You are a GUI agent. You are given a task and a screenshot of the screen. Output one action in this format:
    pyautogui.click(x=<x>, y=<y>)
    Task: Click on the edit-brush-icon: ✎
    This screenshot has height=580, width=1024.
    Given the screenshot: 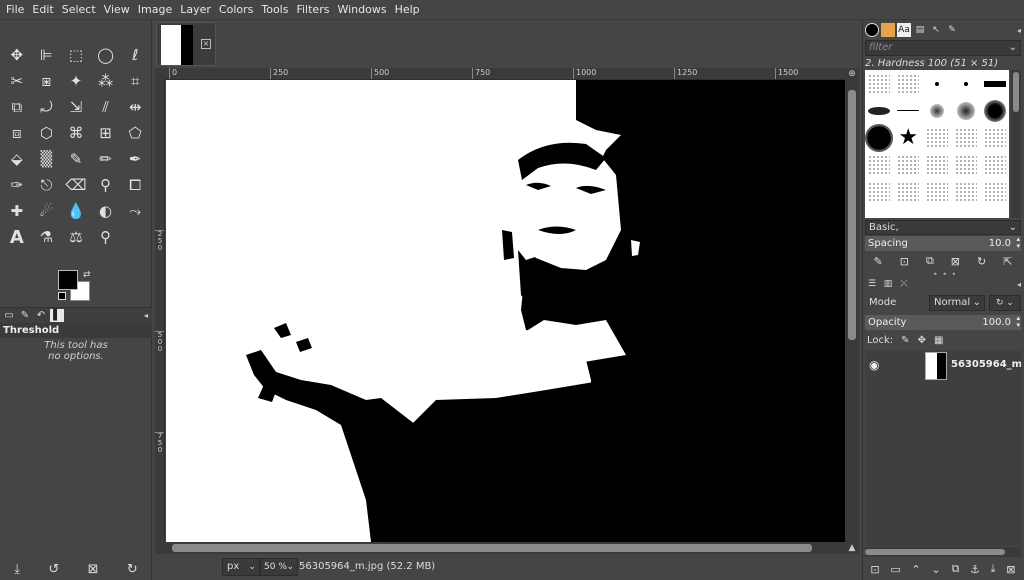 What is the action you would take?
    pyautogui.click(x=878, y=261)
    